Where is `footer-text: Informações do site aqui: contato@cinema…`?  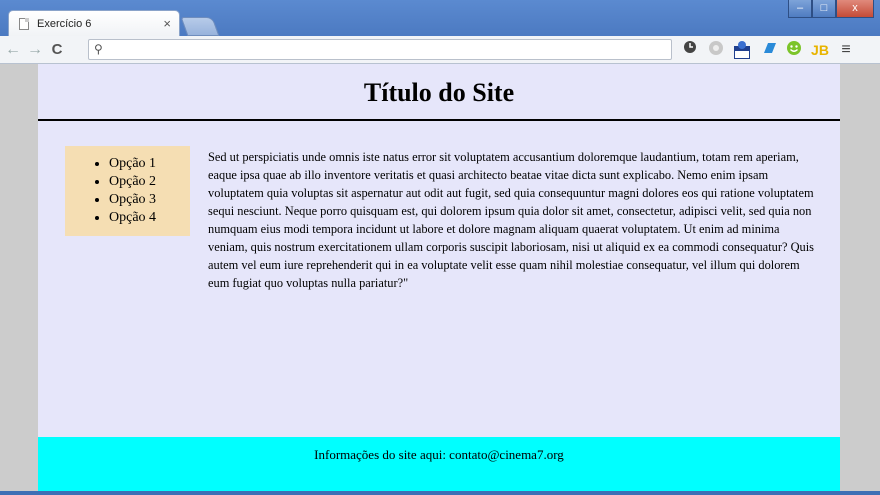
footer-text: Informações do site aqui: contato@cinema… is located at coordinates (439, 454).